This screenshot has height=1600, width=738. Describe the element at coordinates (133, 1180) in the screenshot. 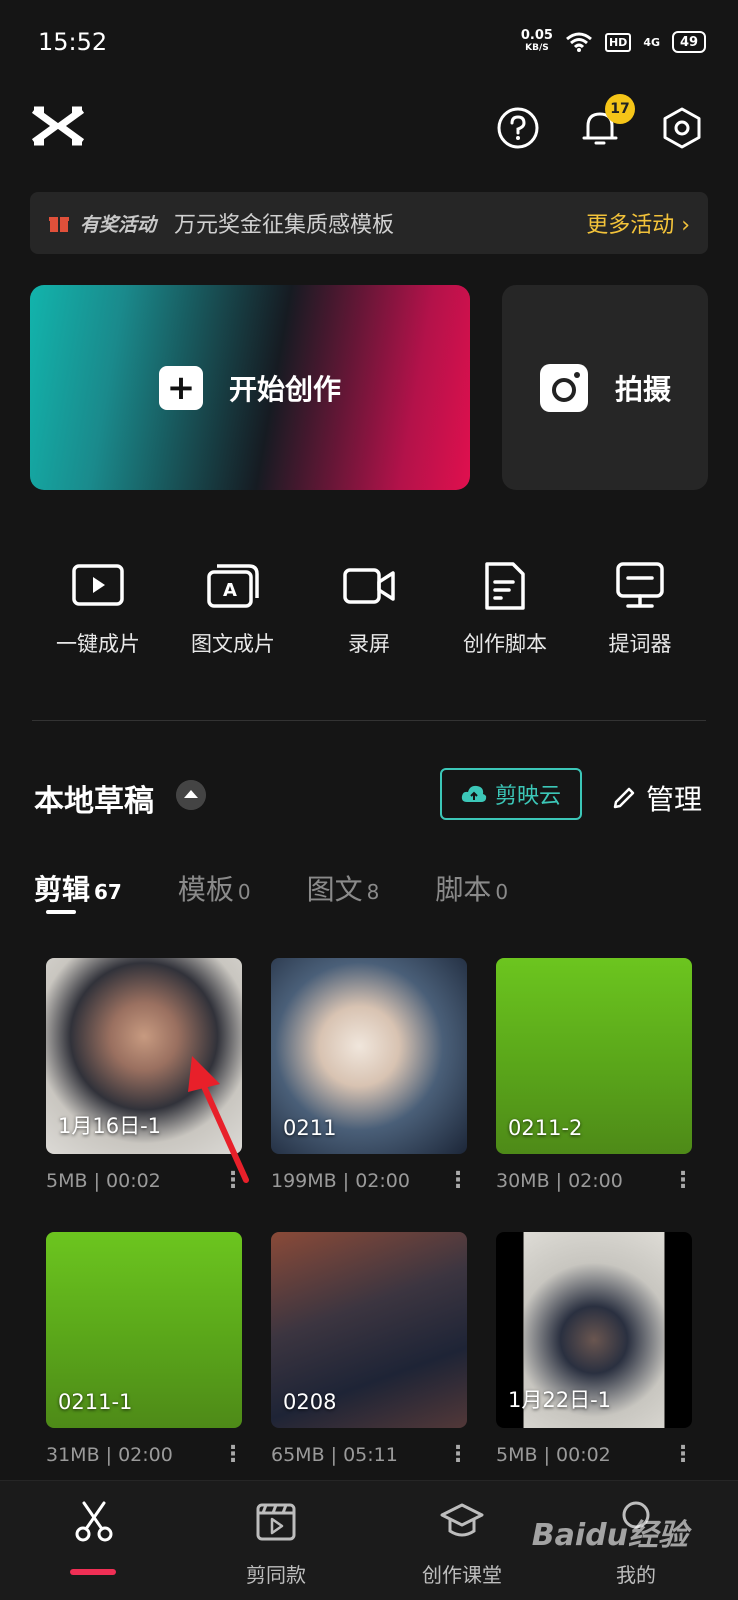

I see `draft-duration: 00:02` at that location.